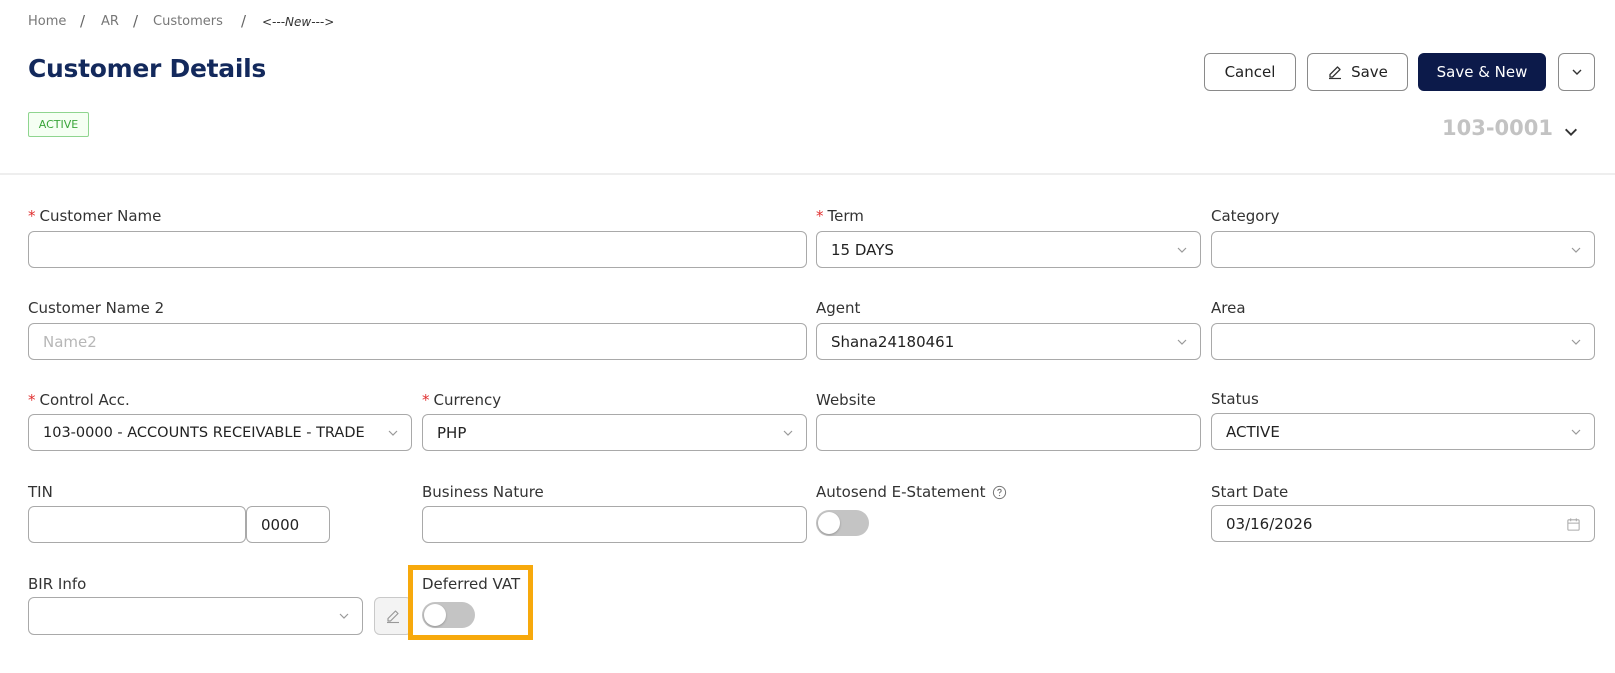  I want to click on autosend-toggle, so click(842, 523).